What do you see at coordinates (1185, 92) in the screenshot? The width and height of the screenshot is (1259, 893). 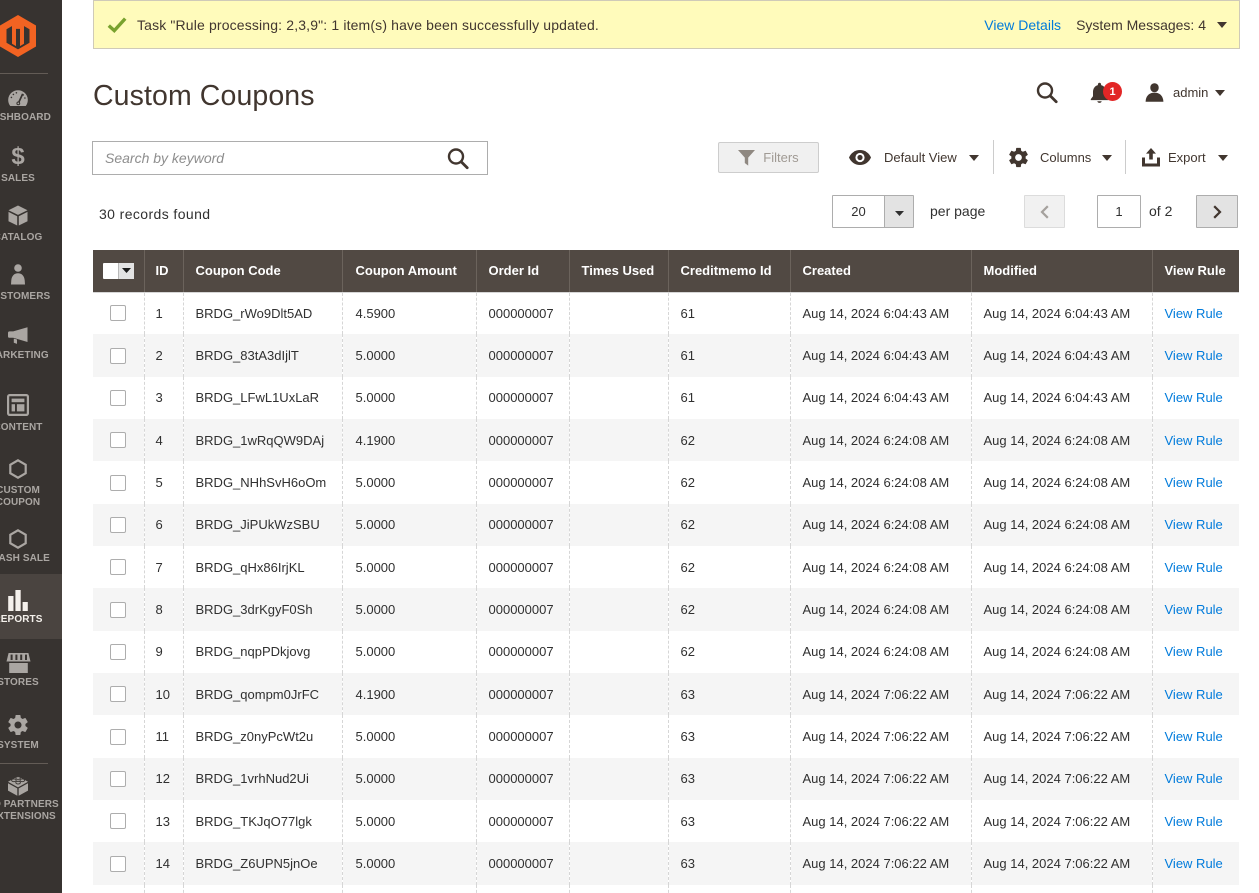 I see `admin-user-menu: admin` at bounding box center [1185, 92].